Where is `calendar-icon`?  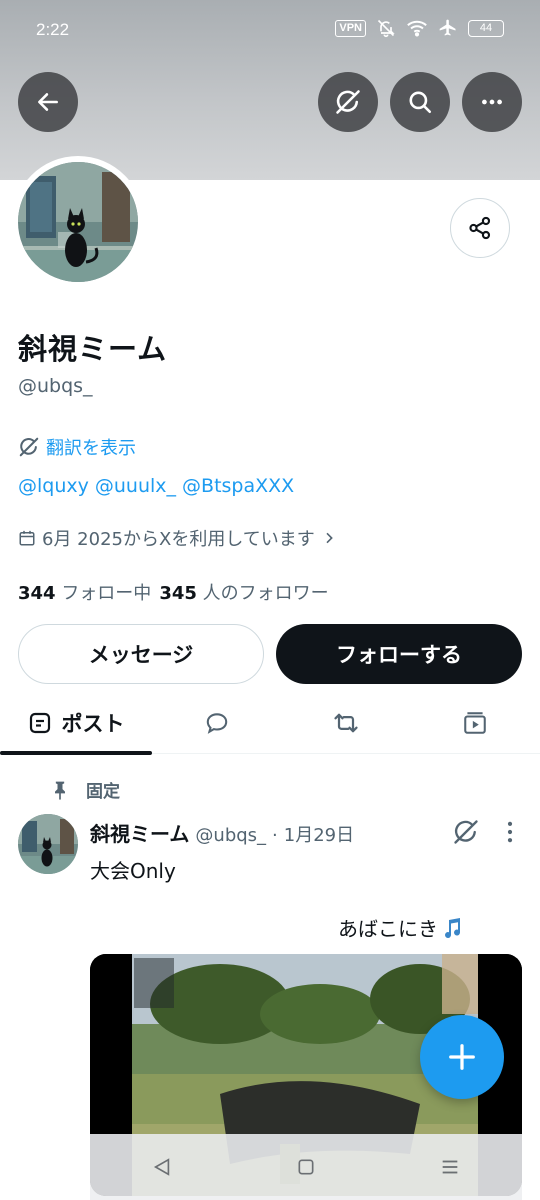
calendar-icon is located at coordinates (27, 538).